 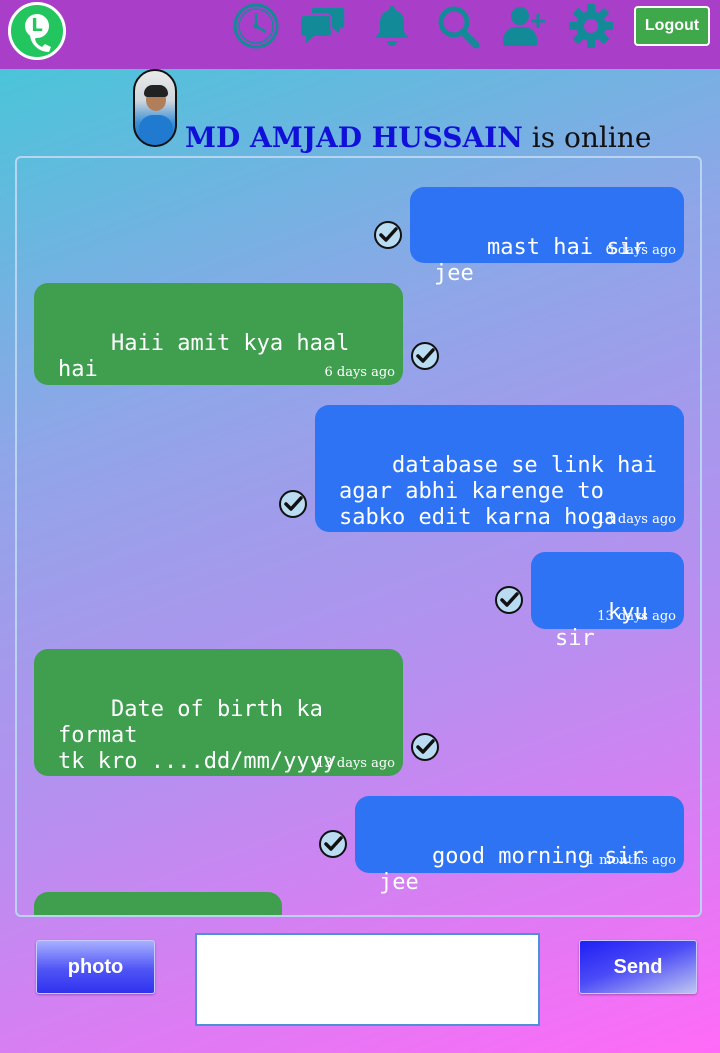 I want to click on message-bubble-sent: kyu sir 13 days ago, so click(x=607, y=601).